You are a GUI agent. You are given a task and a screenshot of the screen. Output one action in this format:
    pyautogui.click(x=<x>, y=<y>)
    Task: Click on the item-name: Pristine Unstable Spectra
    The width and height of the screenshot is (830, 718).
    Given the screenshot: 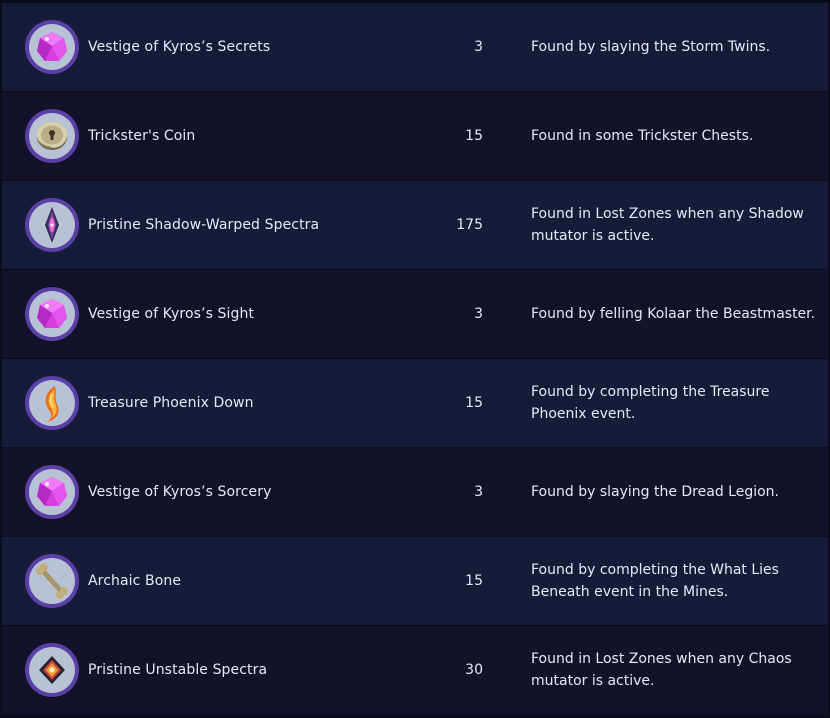 What is the action you would take?
    pyautogui.click(x=178, y=670)
    